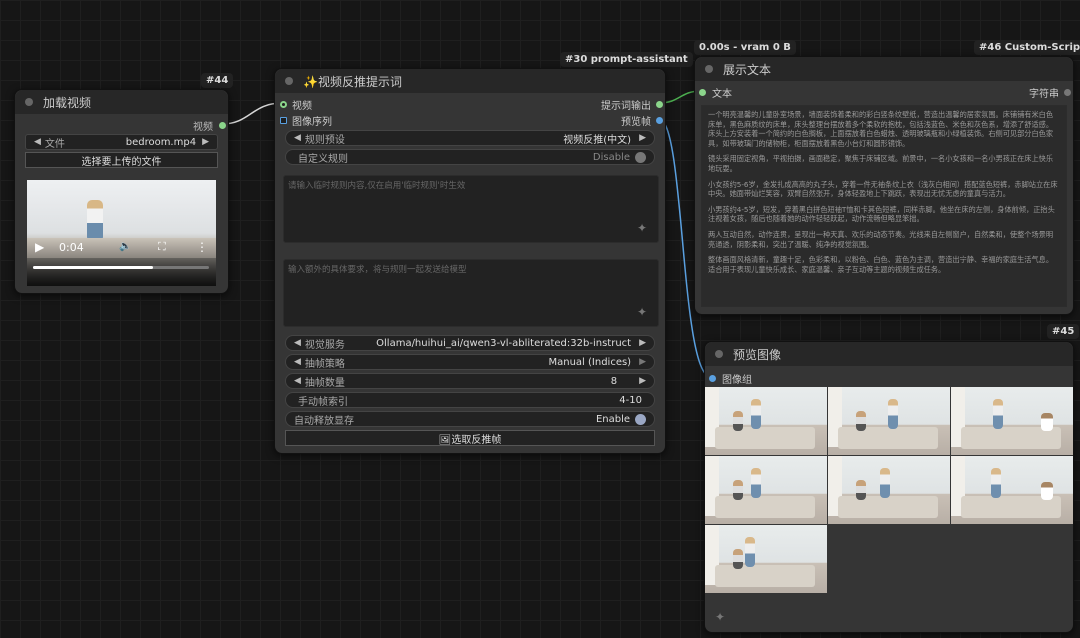  Describe the element at coordinates (1063, 331) in the screenshot. I see `node45-id-badge: #45` at that location.